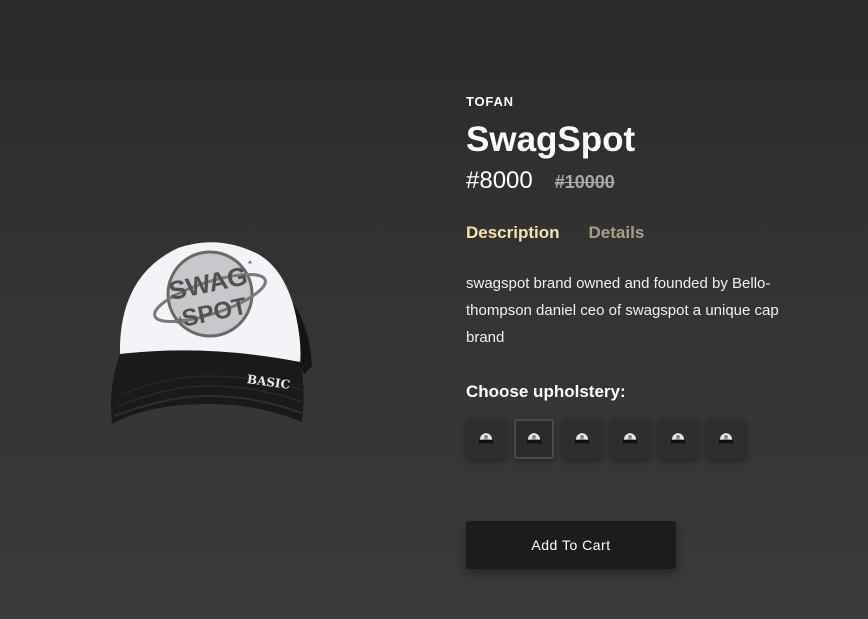 The width and height of the screenshot is (868, 619). Describe the element at coordinates (571, 545) in the screenshot. I see `add-to-cart-button: Add To Cart` at that location.